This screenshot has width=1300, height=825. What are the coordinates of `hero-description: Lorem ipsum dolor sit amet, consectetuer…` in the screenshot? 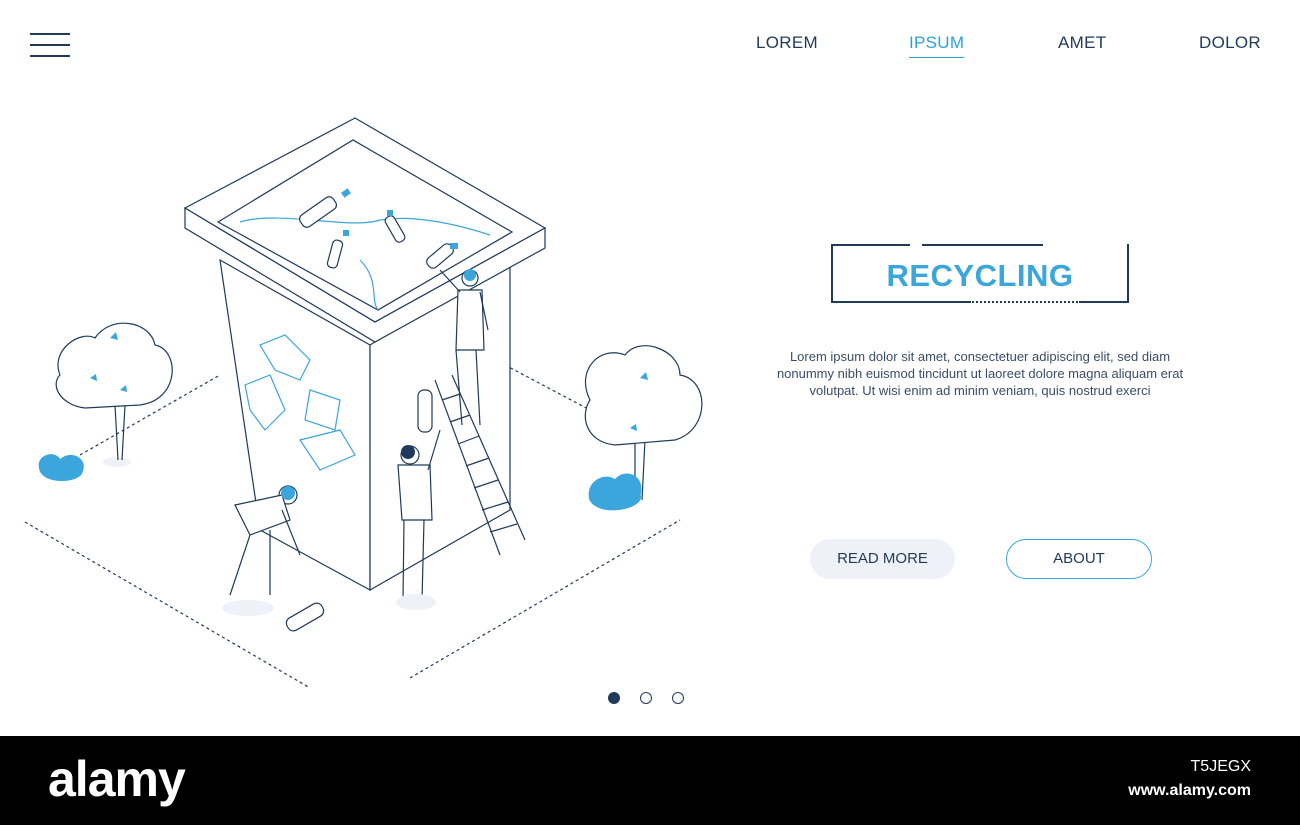 It's located at (980, 373).